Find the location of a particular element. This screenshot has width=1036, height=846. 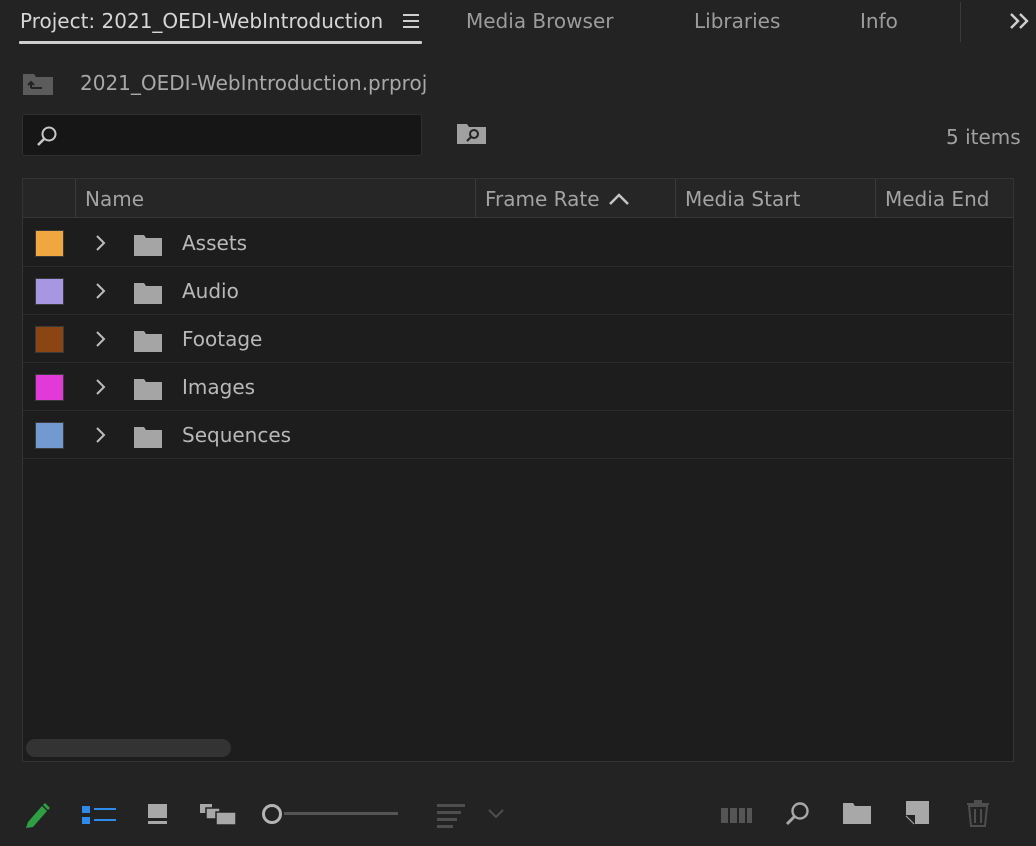

list-item: Sequences is located at coordinates (518, 435).